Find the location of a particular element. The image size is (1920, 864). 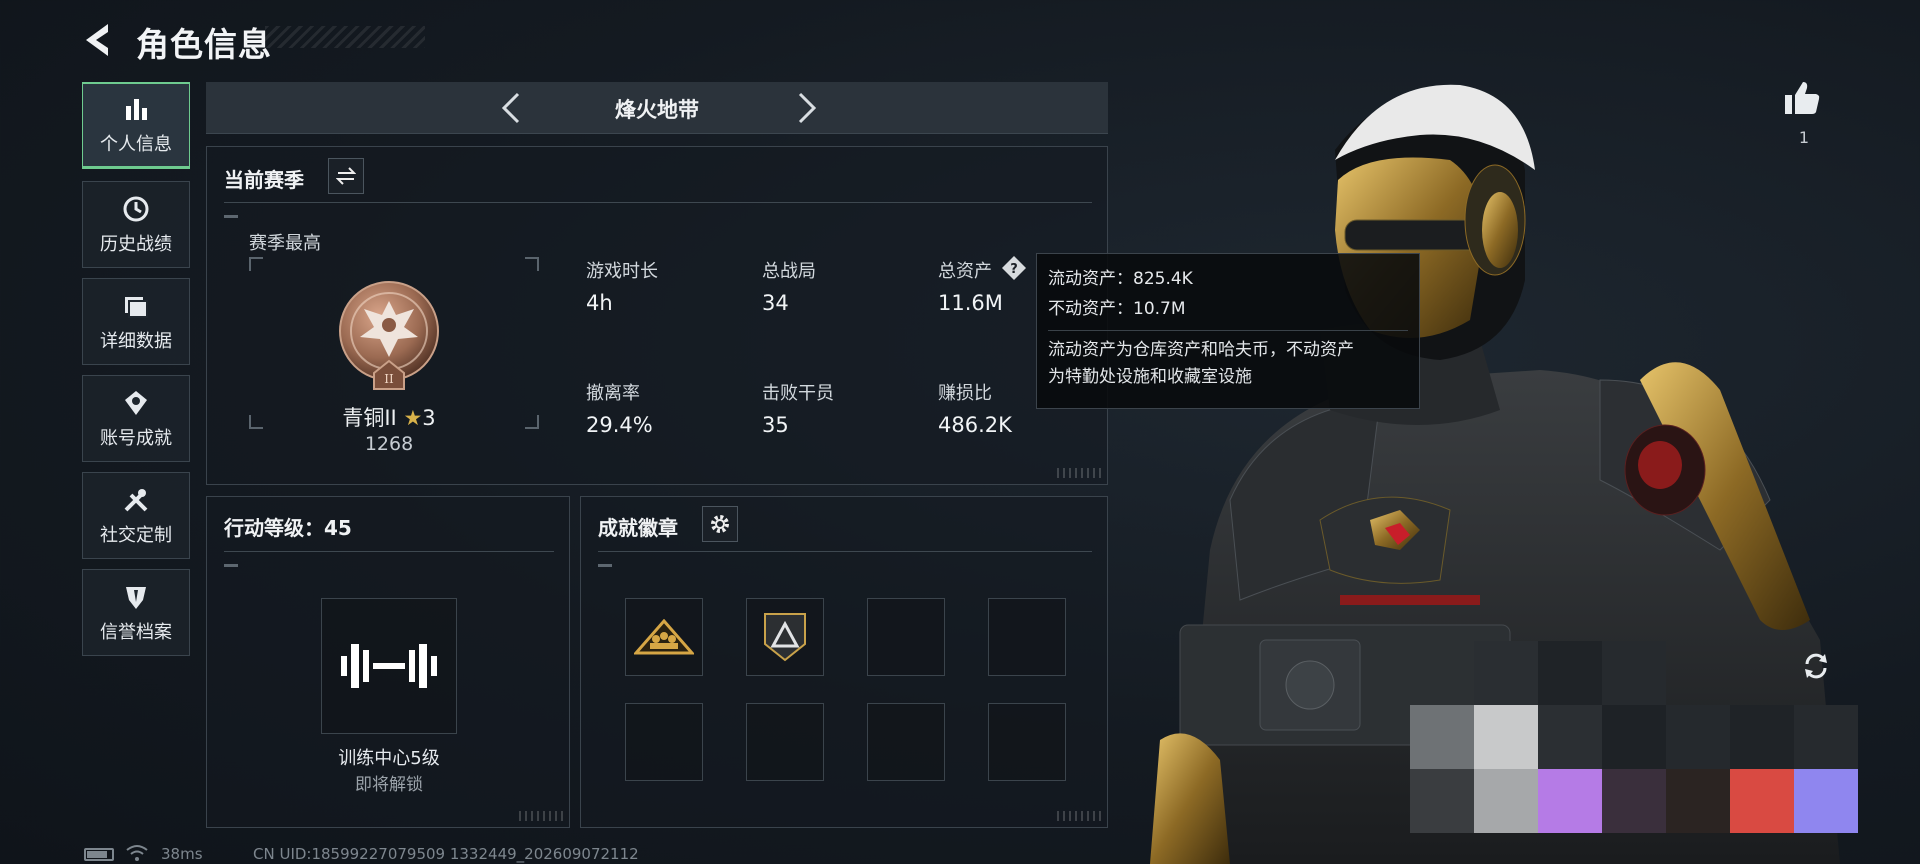

tooltip-liquid-assets: 流动资产：825.4K is located at coordinates (1120, 279).